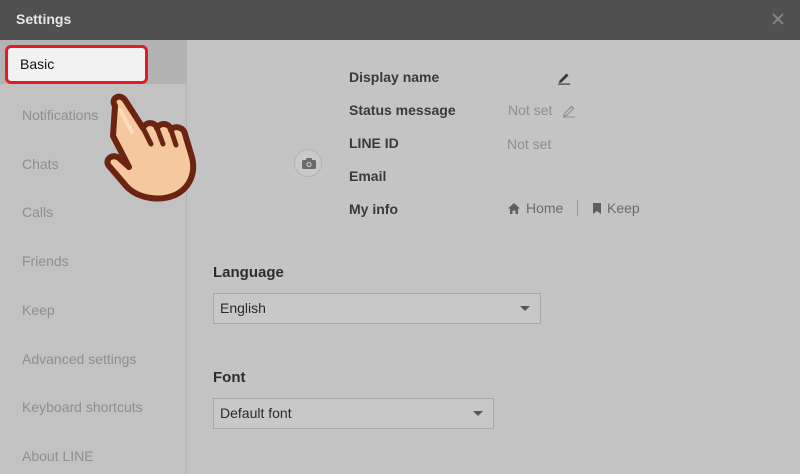 The width and height of the screenshot is (800, 474). Describe the element at coordinates (623, 208) in the screenshot. I see `my-info-keep-label: Keep` at that location.